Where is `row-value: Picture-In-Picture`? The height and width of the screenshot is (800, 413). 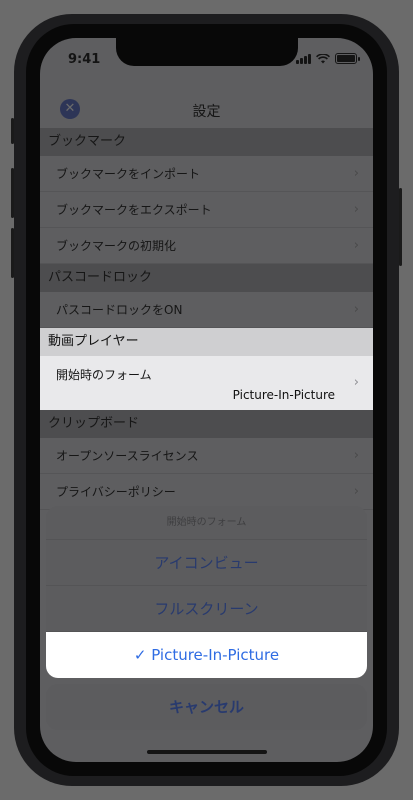
row-value: Picture-In-Picture is located at coordinates (283, 395).